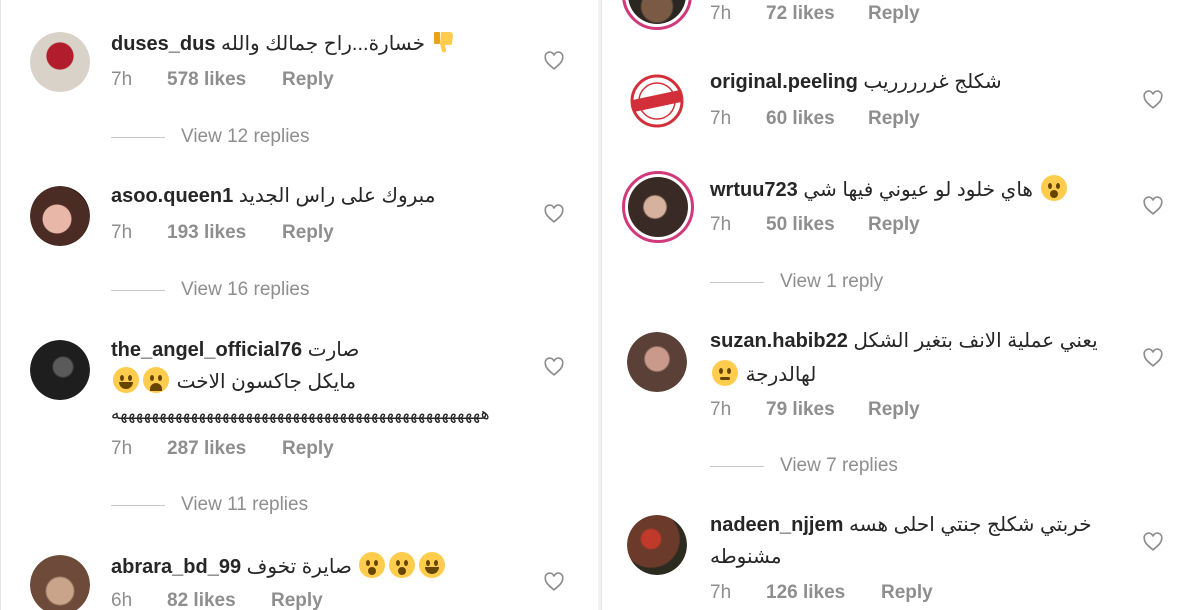 The height and width of the screenshot is (610, 1200). I want to click on view-replies-button: View 1 reply, so click(796, 282).